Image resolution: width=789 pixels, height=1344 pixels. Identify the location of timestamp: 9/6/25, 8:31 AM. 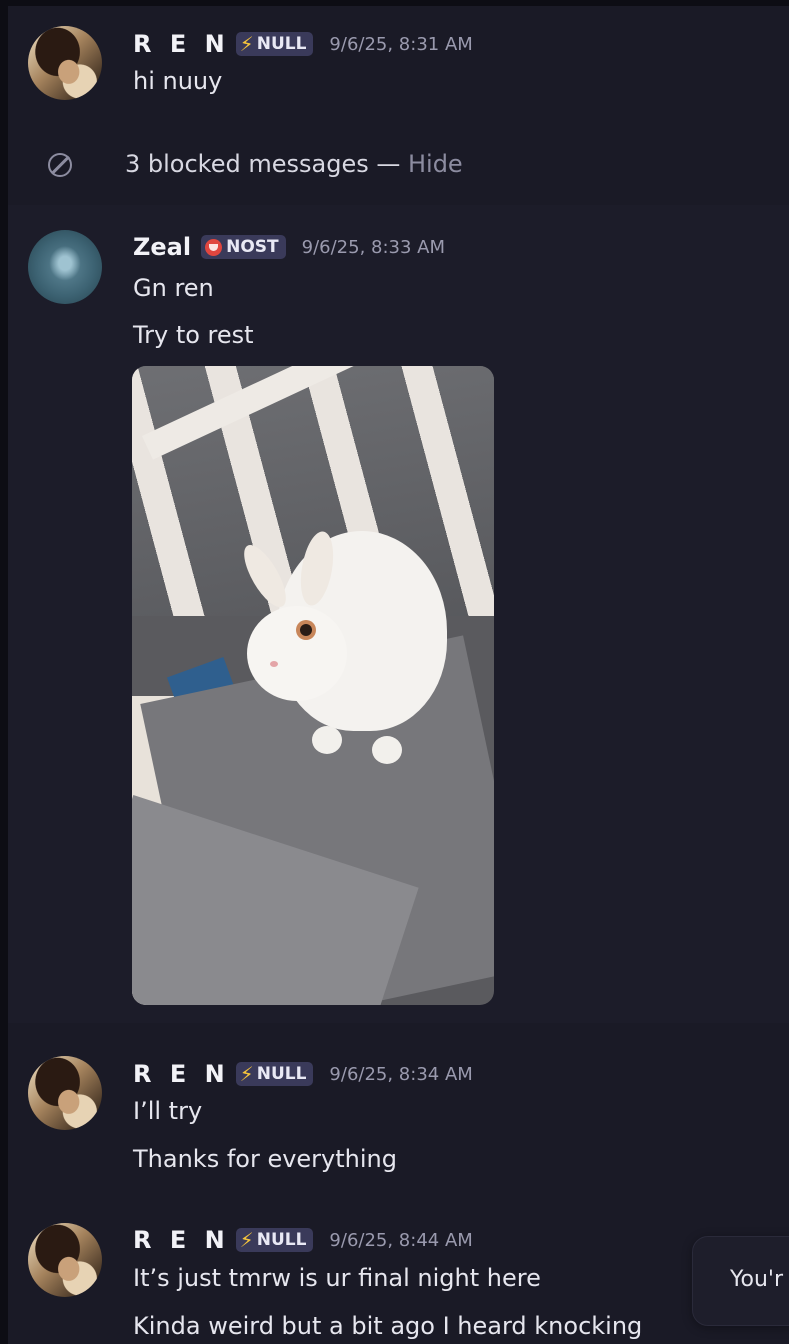
(401, 44).